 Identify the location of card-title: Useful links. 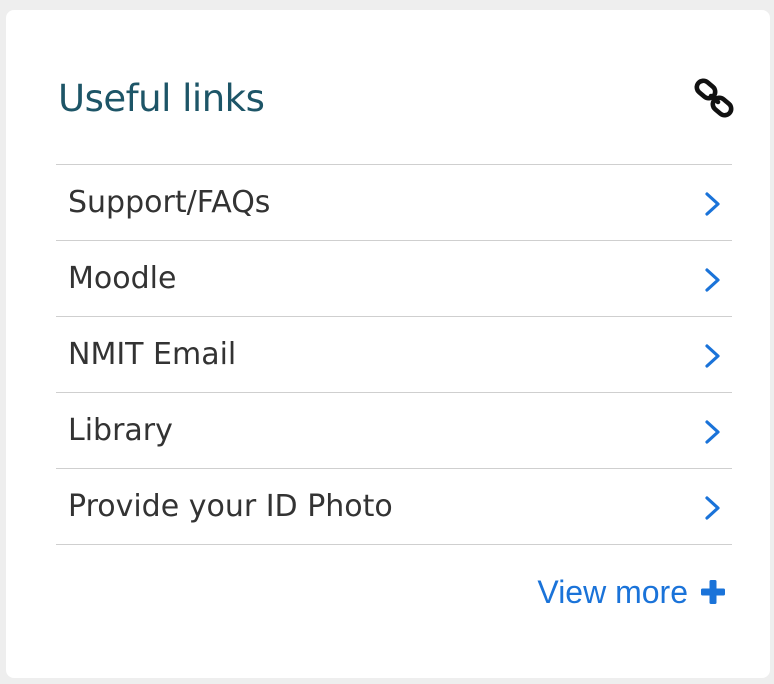
(161, 98).